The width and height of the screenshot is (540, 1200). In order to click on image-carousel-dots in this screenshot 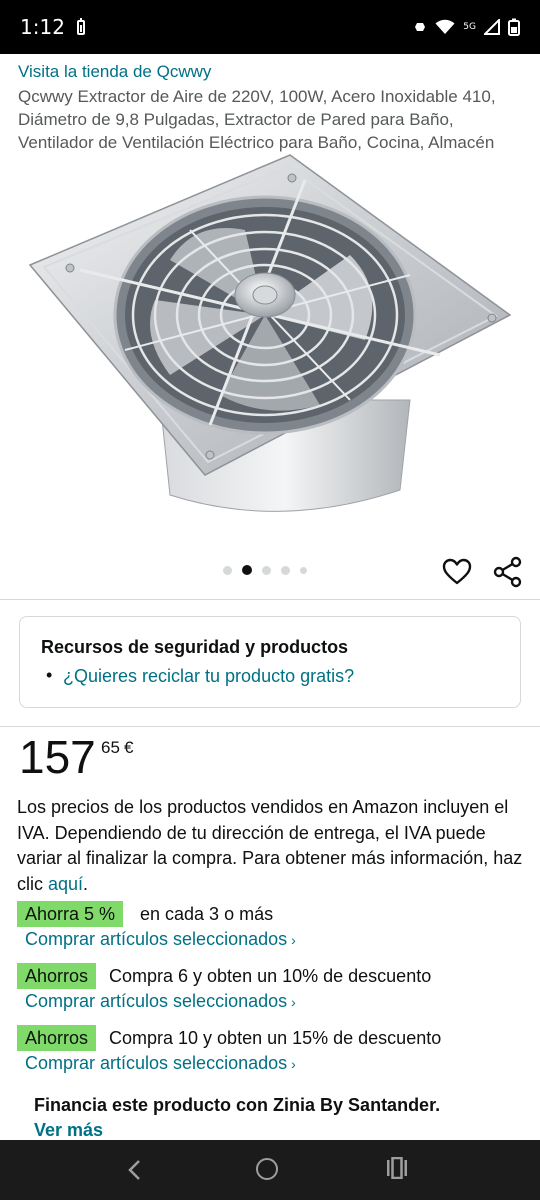, I will do `click(265, 570)`.